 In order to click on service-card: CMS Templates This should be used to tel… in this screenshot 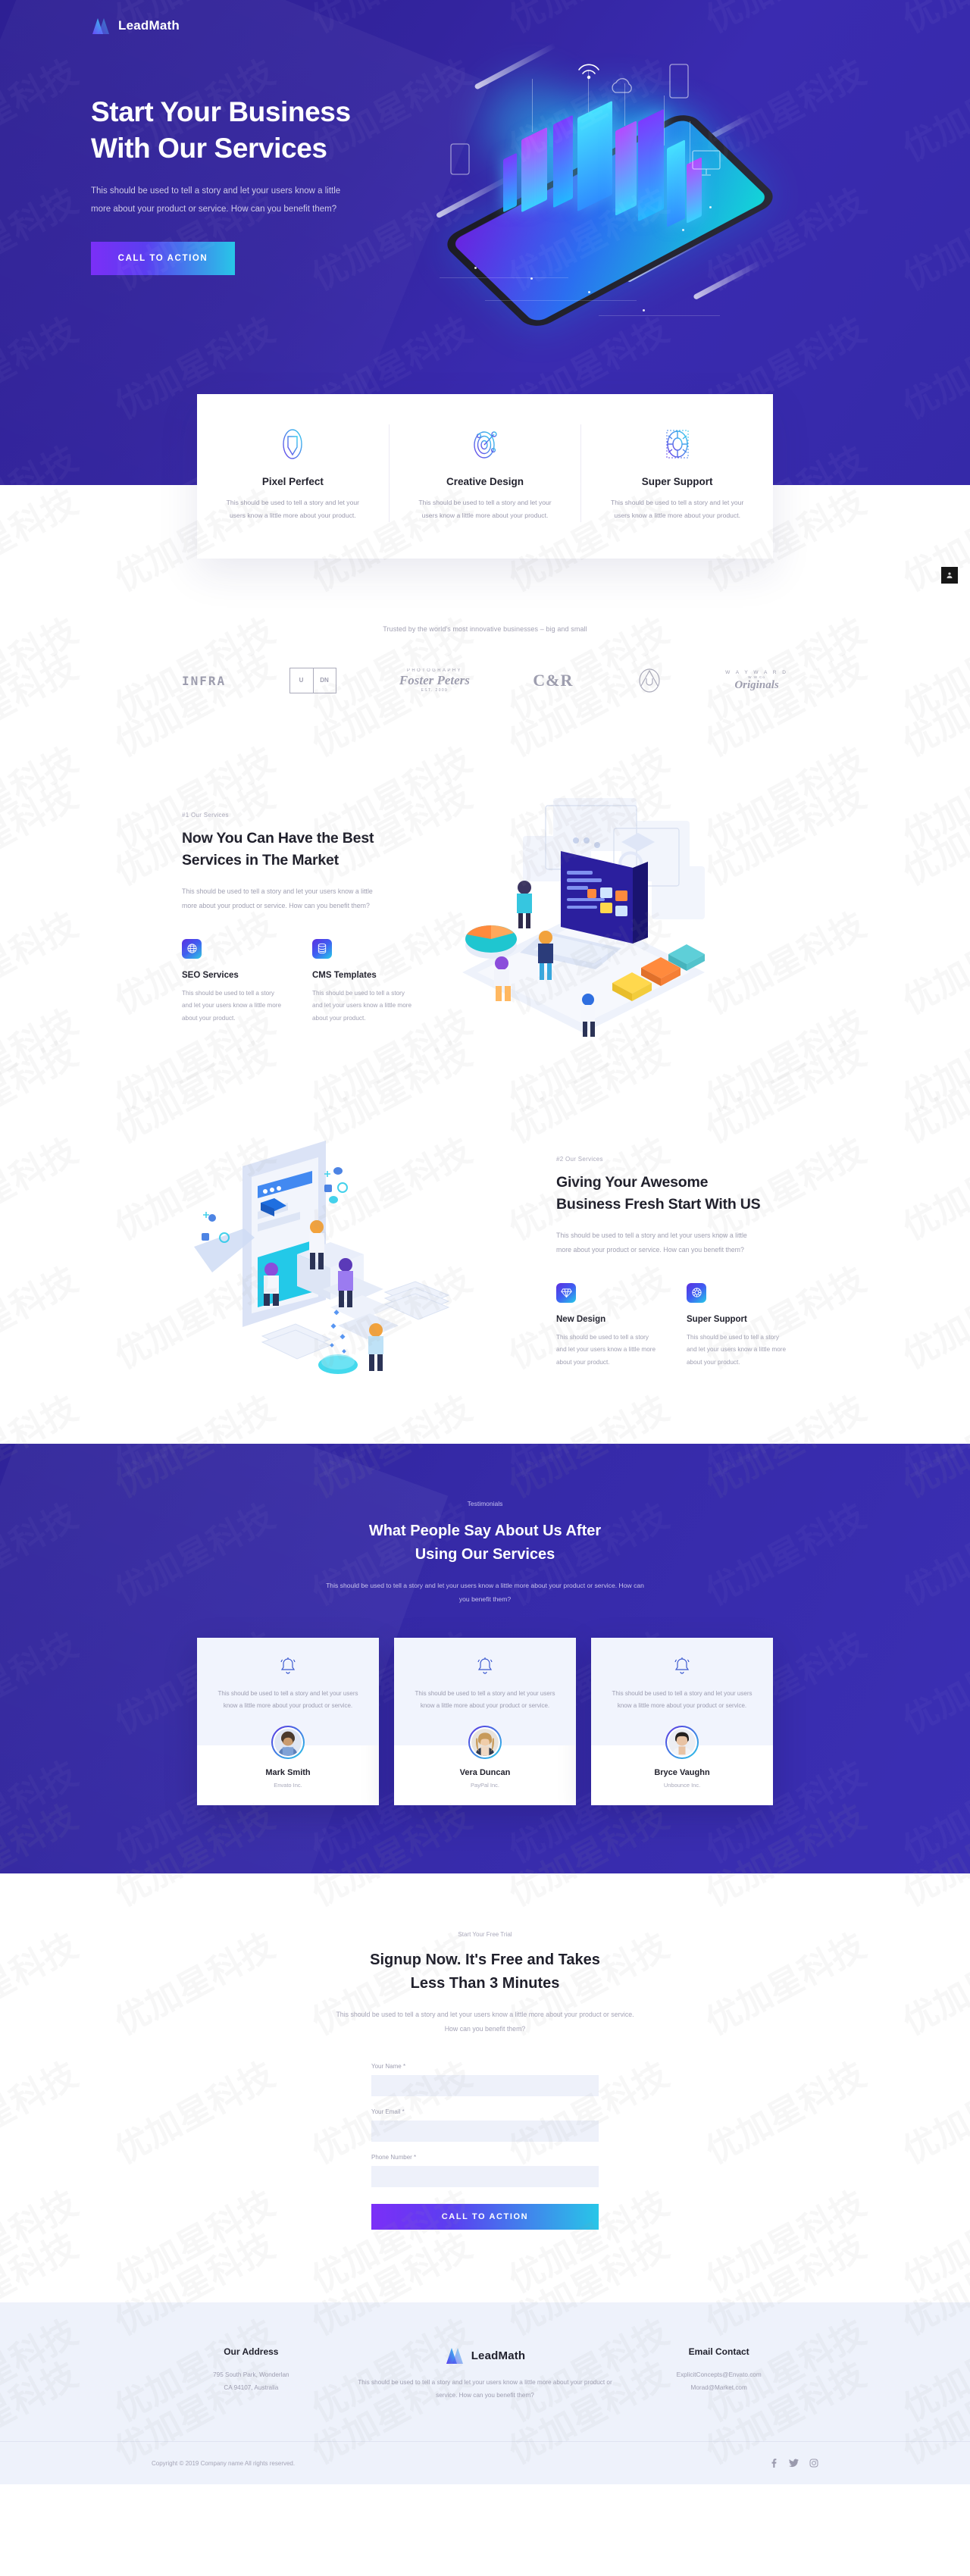, I will do `click(362, 982)`.